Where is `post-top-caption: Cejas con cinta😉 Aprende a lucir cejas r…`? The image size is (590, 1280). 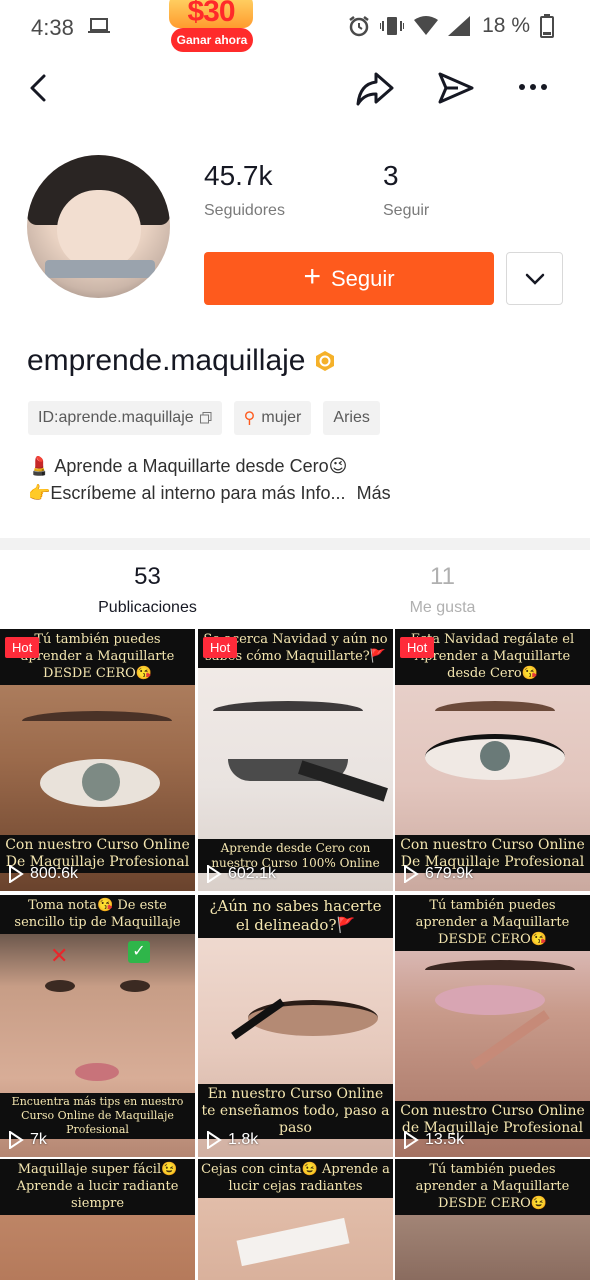
post-top-caption: Cejas con cinta😉 Aprende a lucir cejas r… is located at coordinates (295, 1178).